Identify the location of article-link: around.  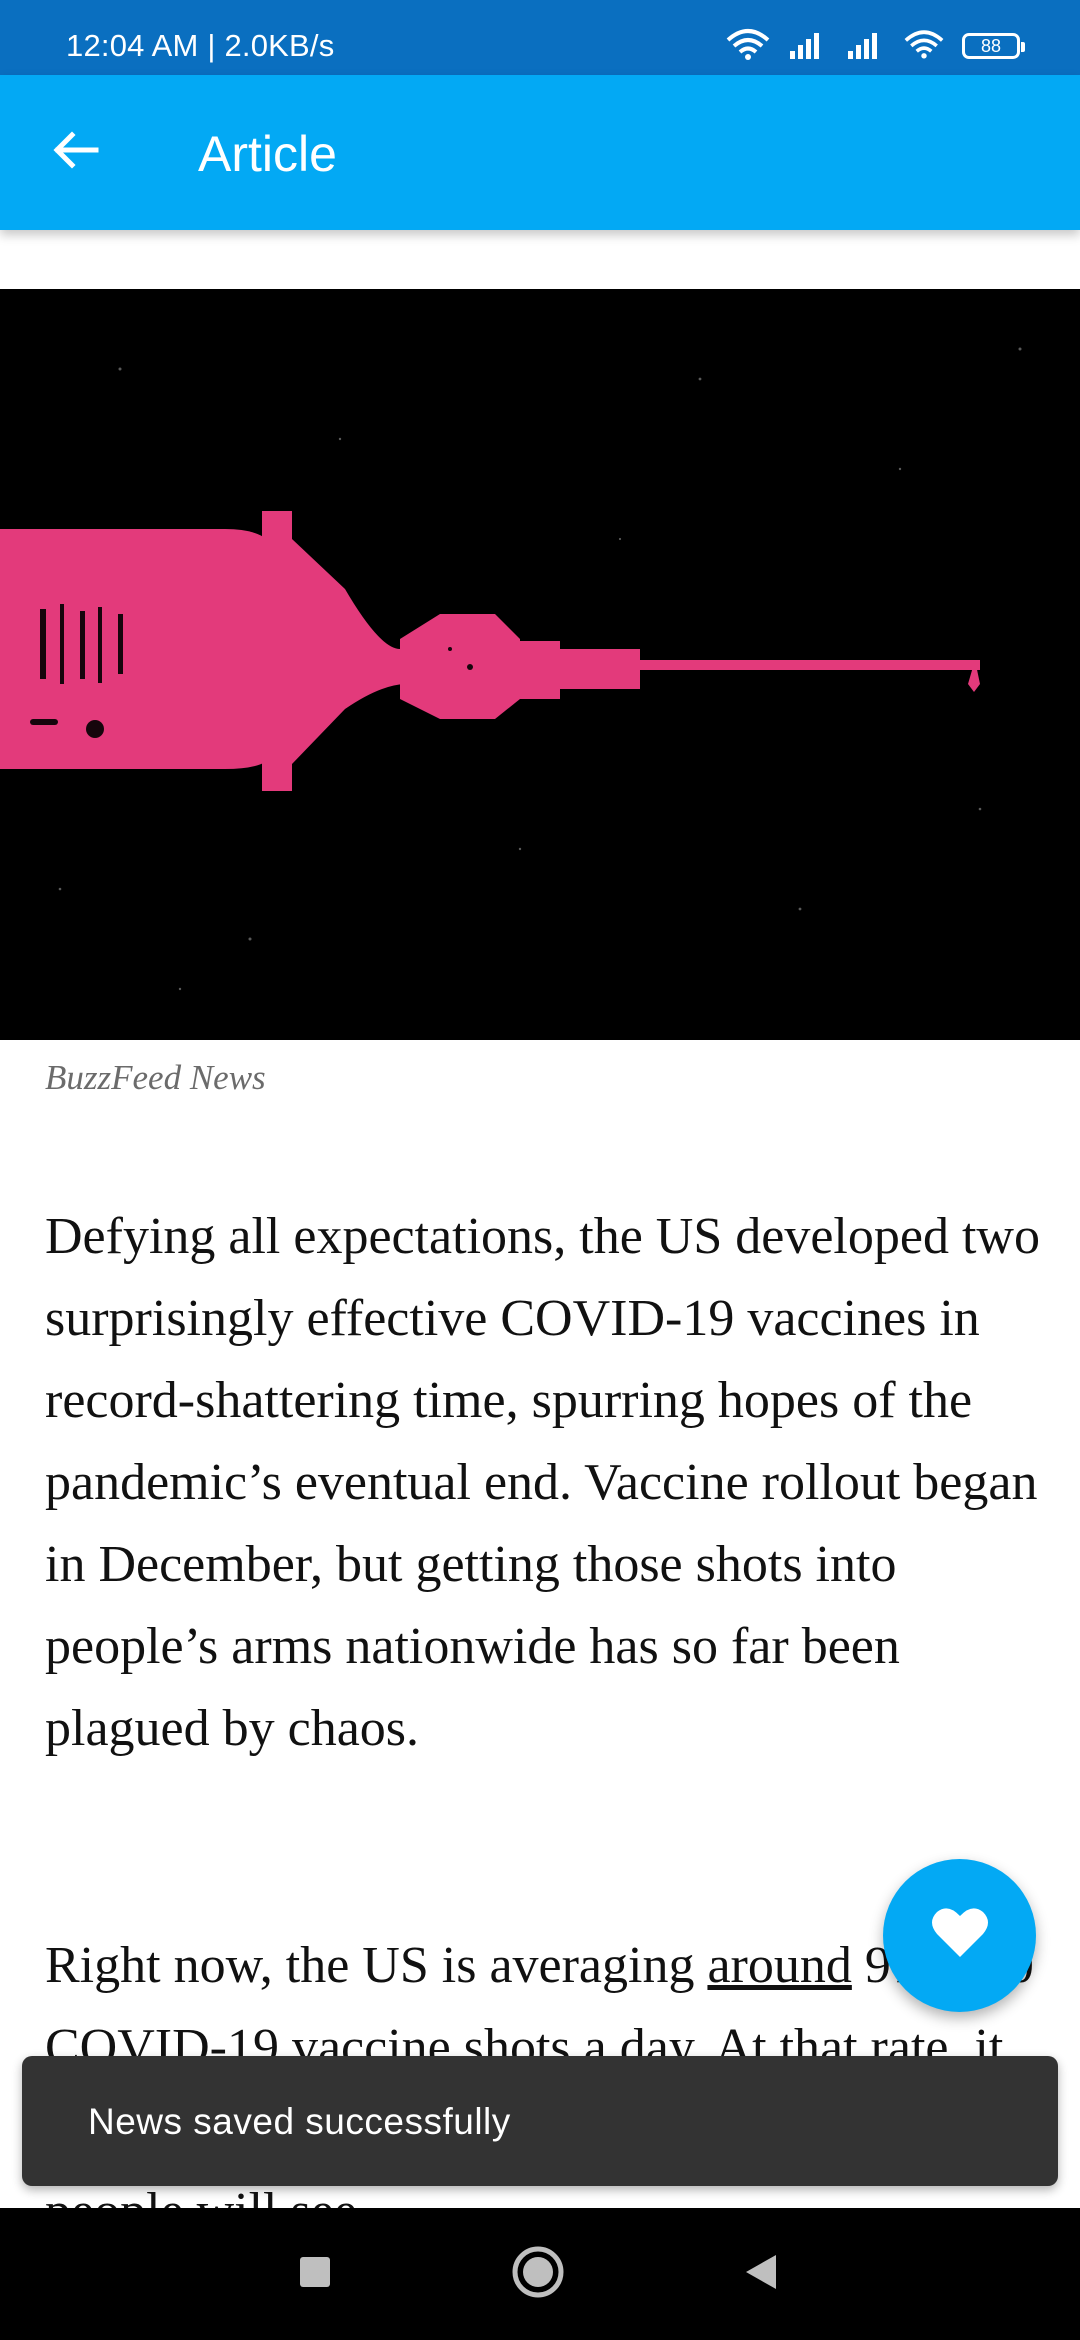
(779, 1965).